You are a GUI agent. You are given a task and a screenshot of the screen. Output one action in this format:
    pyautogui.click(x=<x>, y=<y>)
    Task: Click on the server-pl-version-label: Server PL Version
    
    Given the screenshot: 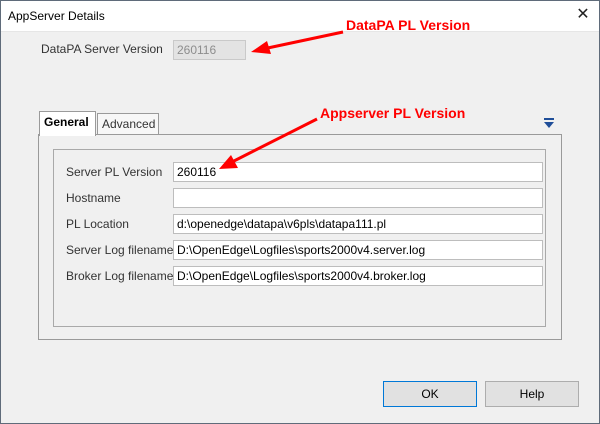 What is the action you would take?
    pyautogui.click(x=114, y=172)
    